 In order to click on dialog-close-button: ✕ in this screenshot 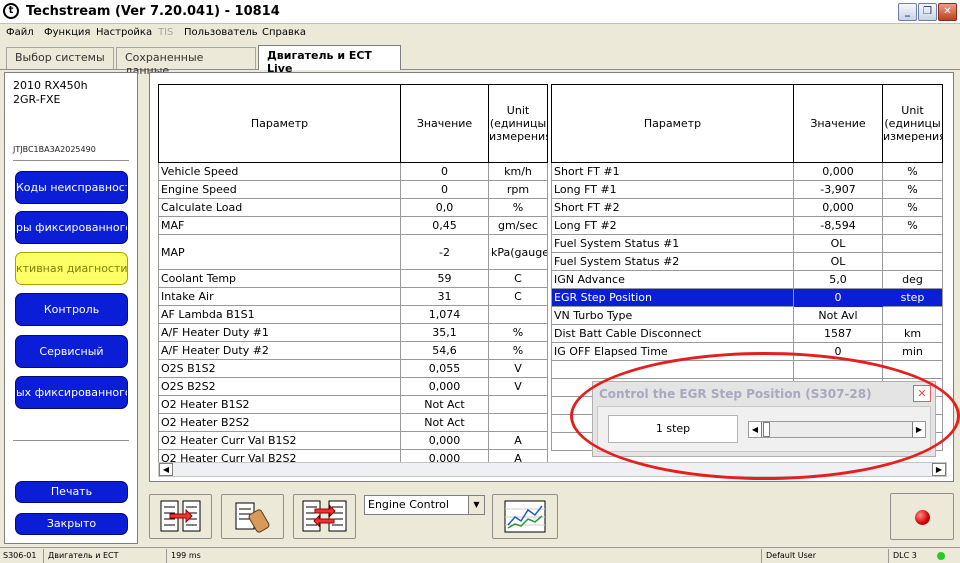, I will do `click(922, 393)`.